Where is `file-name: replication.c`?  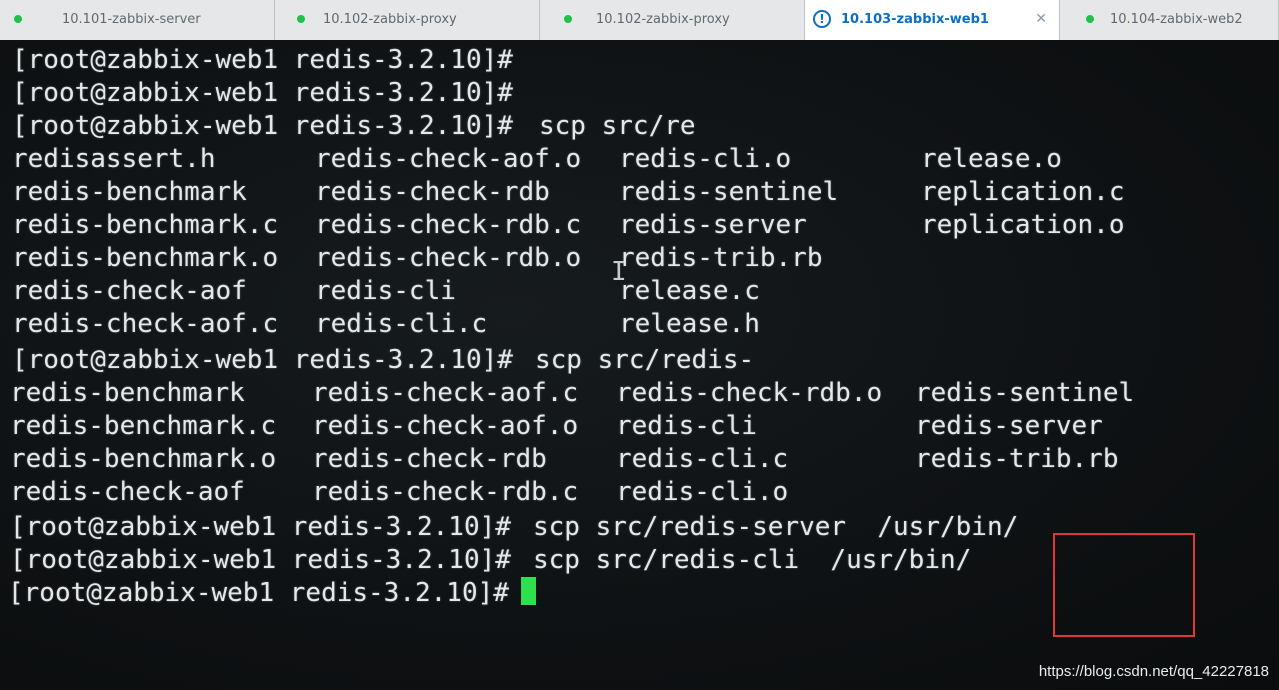
file-name: replication.c is located at coordinates (1023, 192).